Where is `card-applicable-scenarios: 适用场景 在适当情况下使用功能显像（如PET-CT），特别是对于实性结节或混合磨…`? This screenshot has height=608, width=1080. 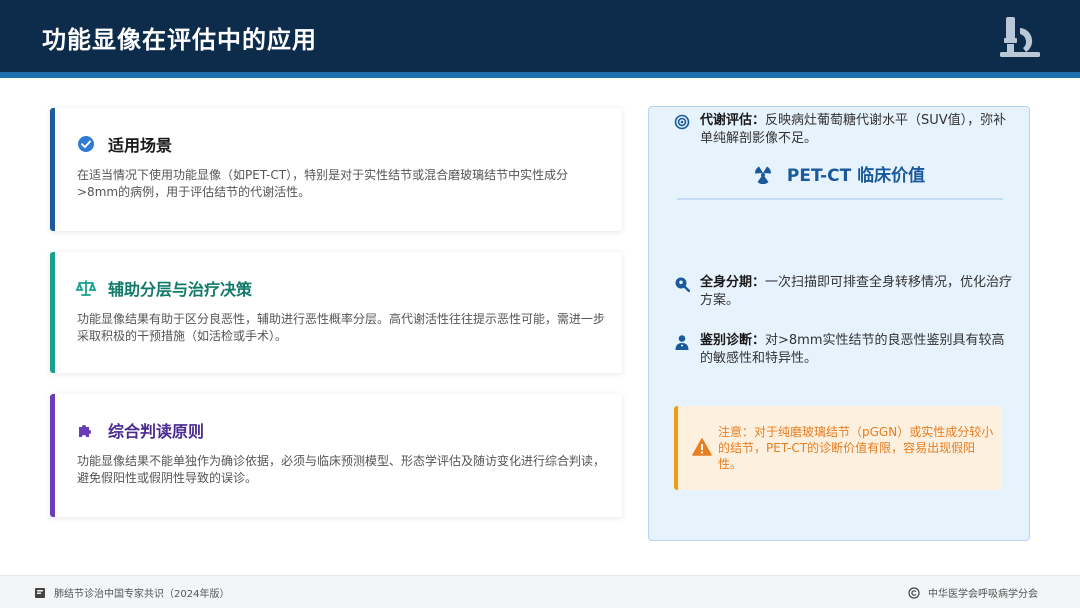
card-applicable-scenarios: 适用场景 在适当情况下使用功能显像（如PET-CT），特别是对于实性结节或混合磨… is located at coordinates (336, 169).